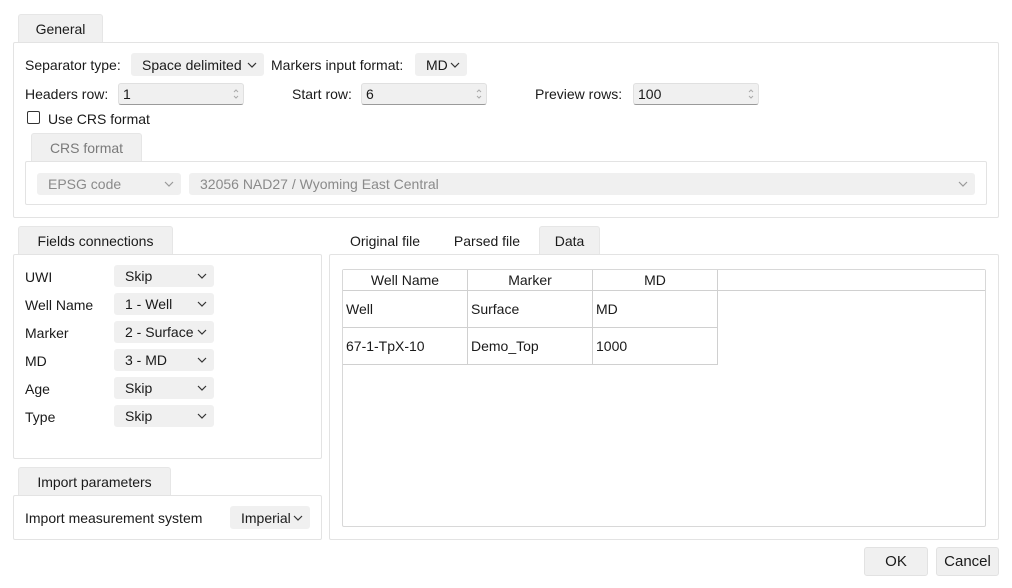  What do you see at coordinates (650, 94) in the screenshot?
I see `preview-rows-value: 100` at bounding box center [650, 94].